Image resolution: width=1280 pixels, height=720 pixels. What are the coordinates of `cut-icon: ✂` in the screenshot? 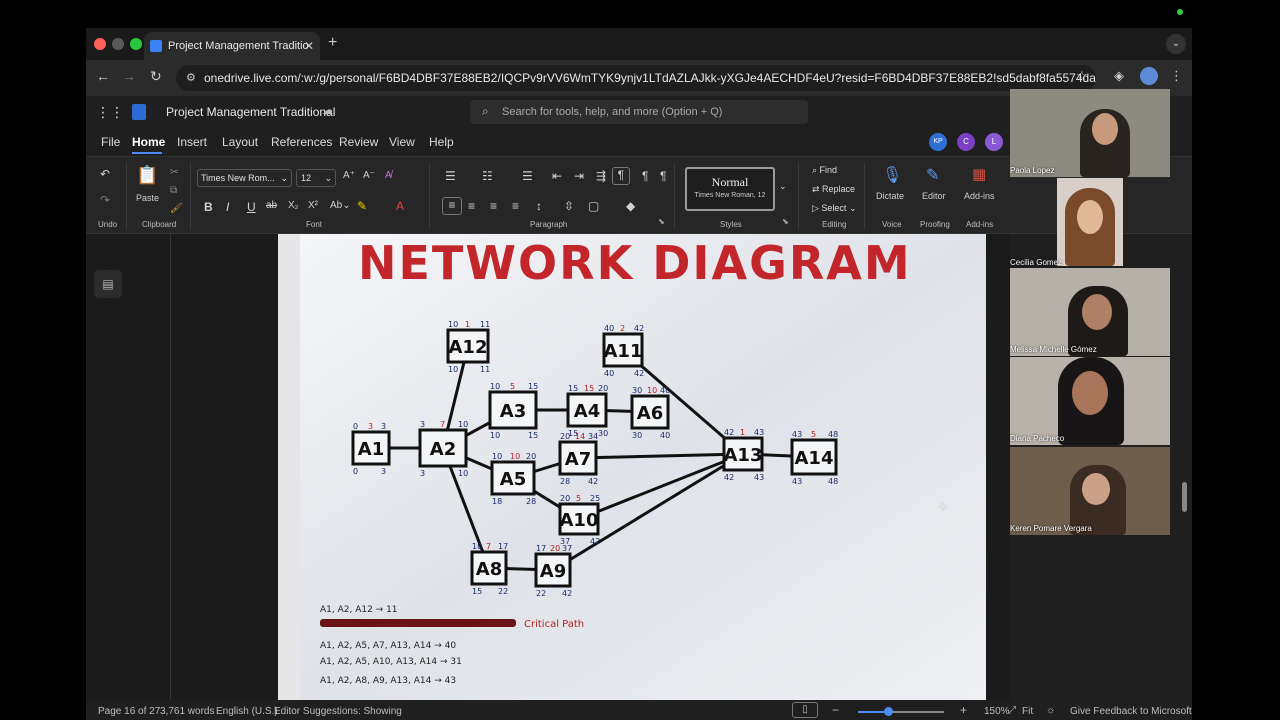 It's located at (174, 172).